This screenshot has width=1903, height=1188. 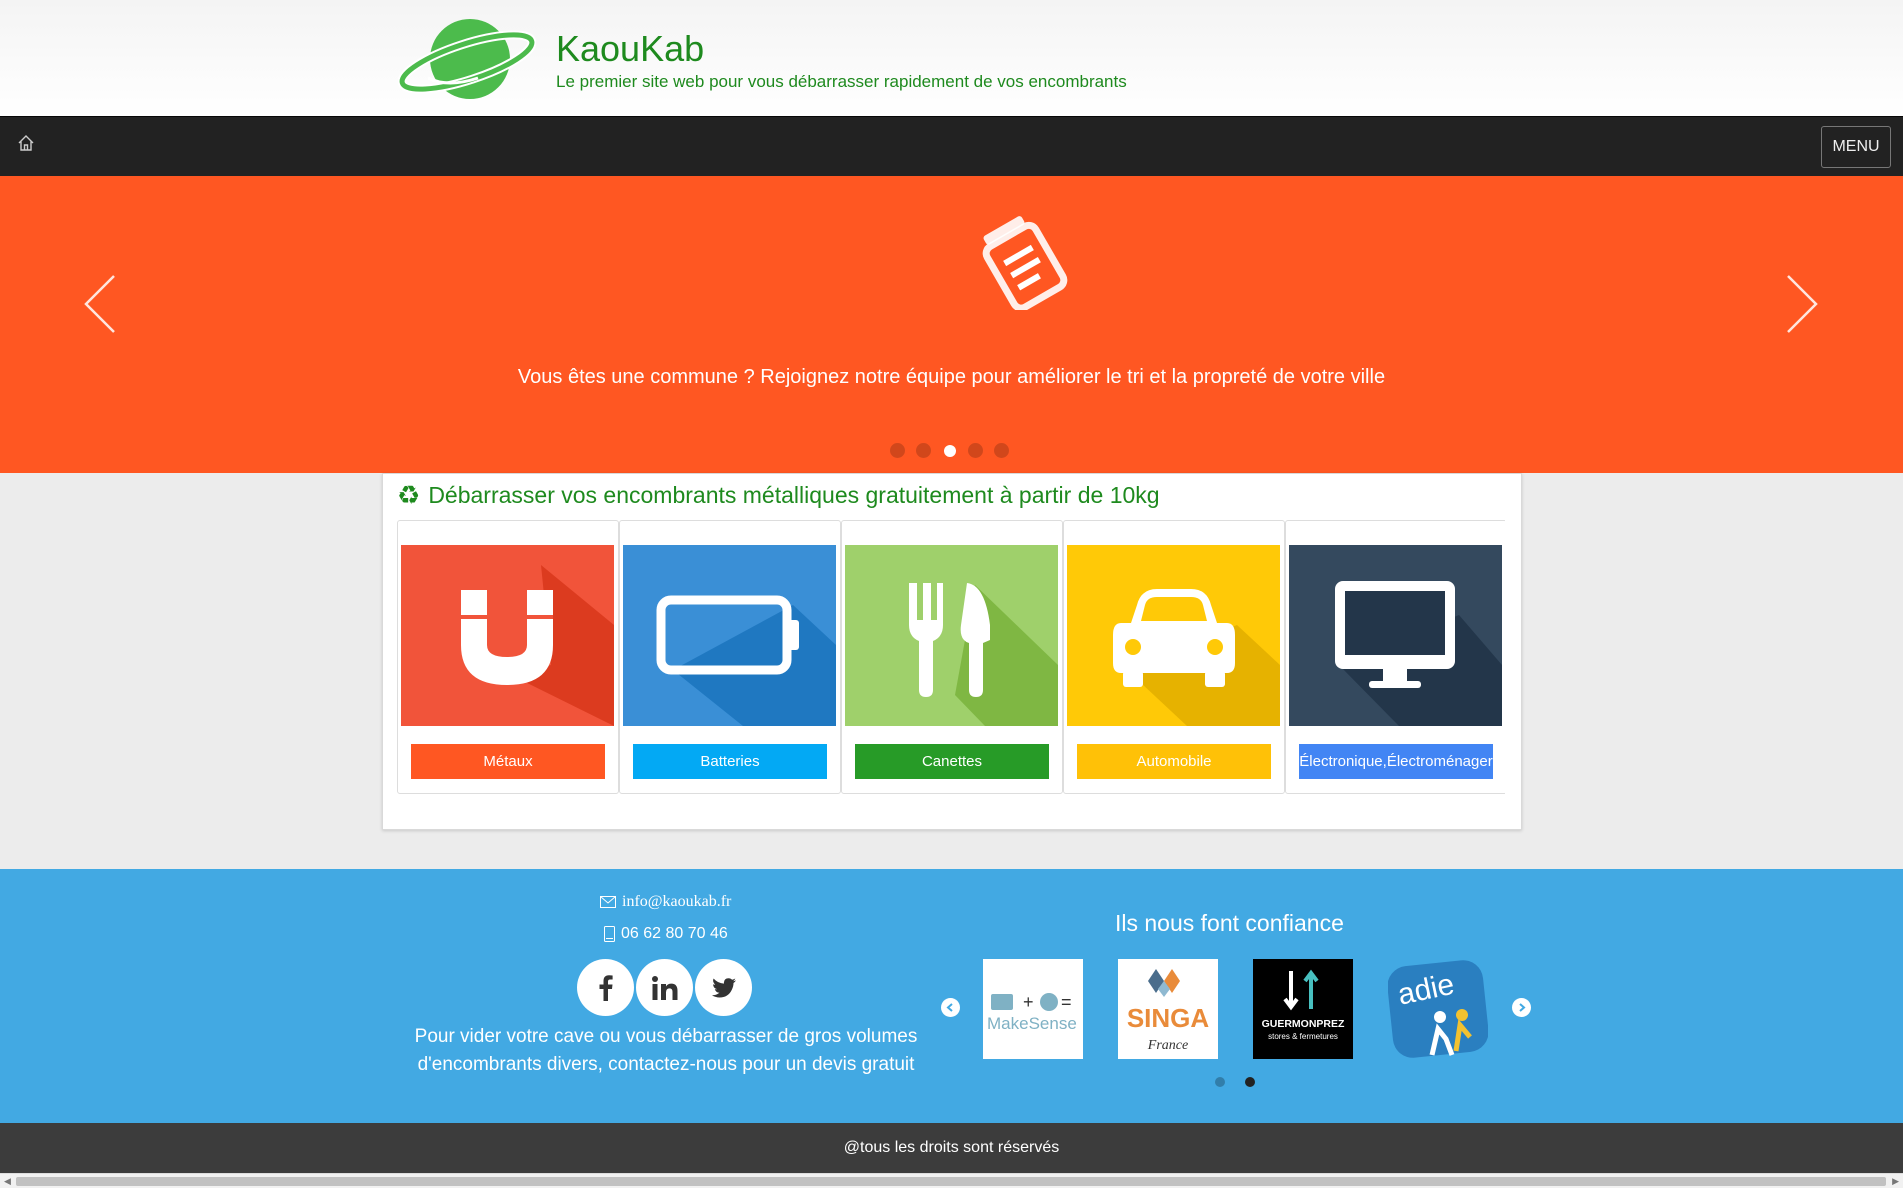 I want to click on partner-logo-adie: adie, so click(x=1438, y=1009).